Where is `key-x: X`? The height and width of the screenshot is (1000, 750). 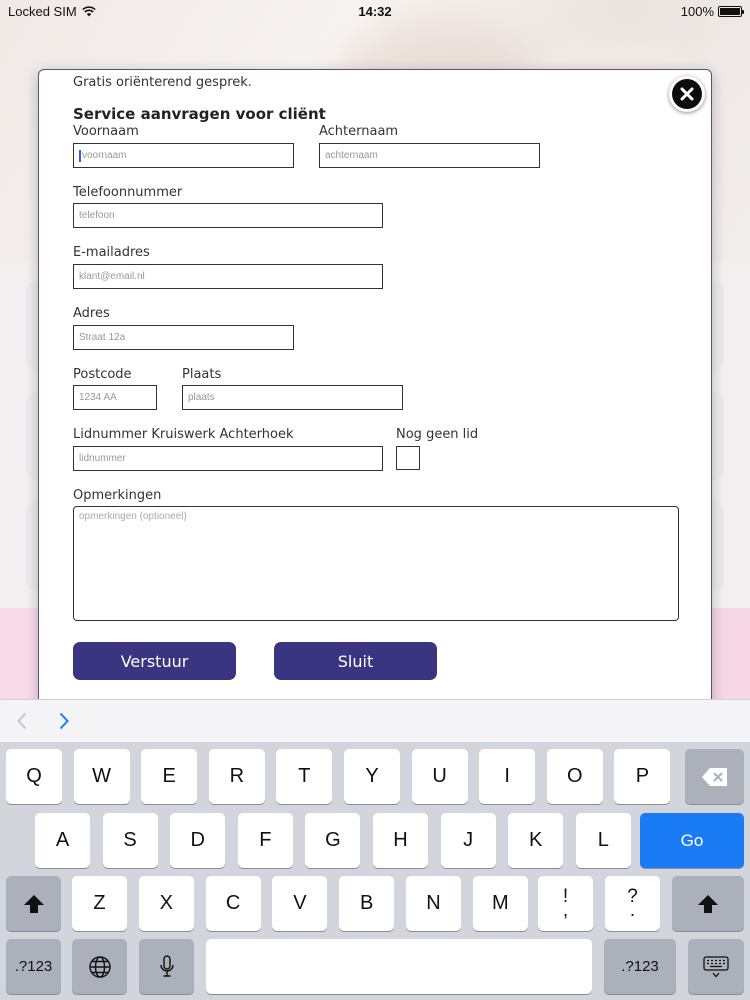 key-x: X is located at coordinates (166, 903).